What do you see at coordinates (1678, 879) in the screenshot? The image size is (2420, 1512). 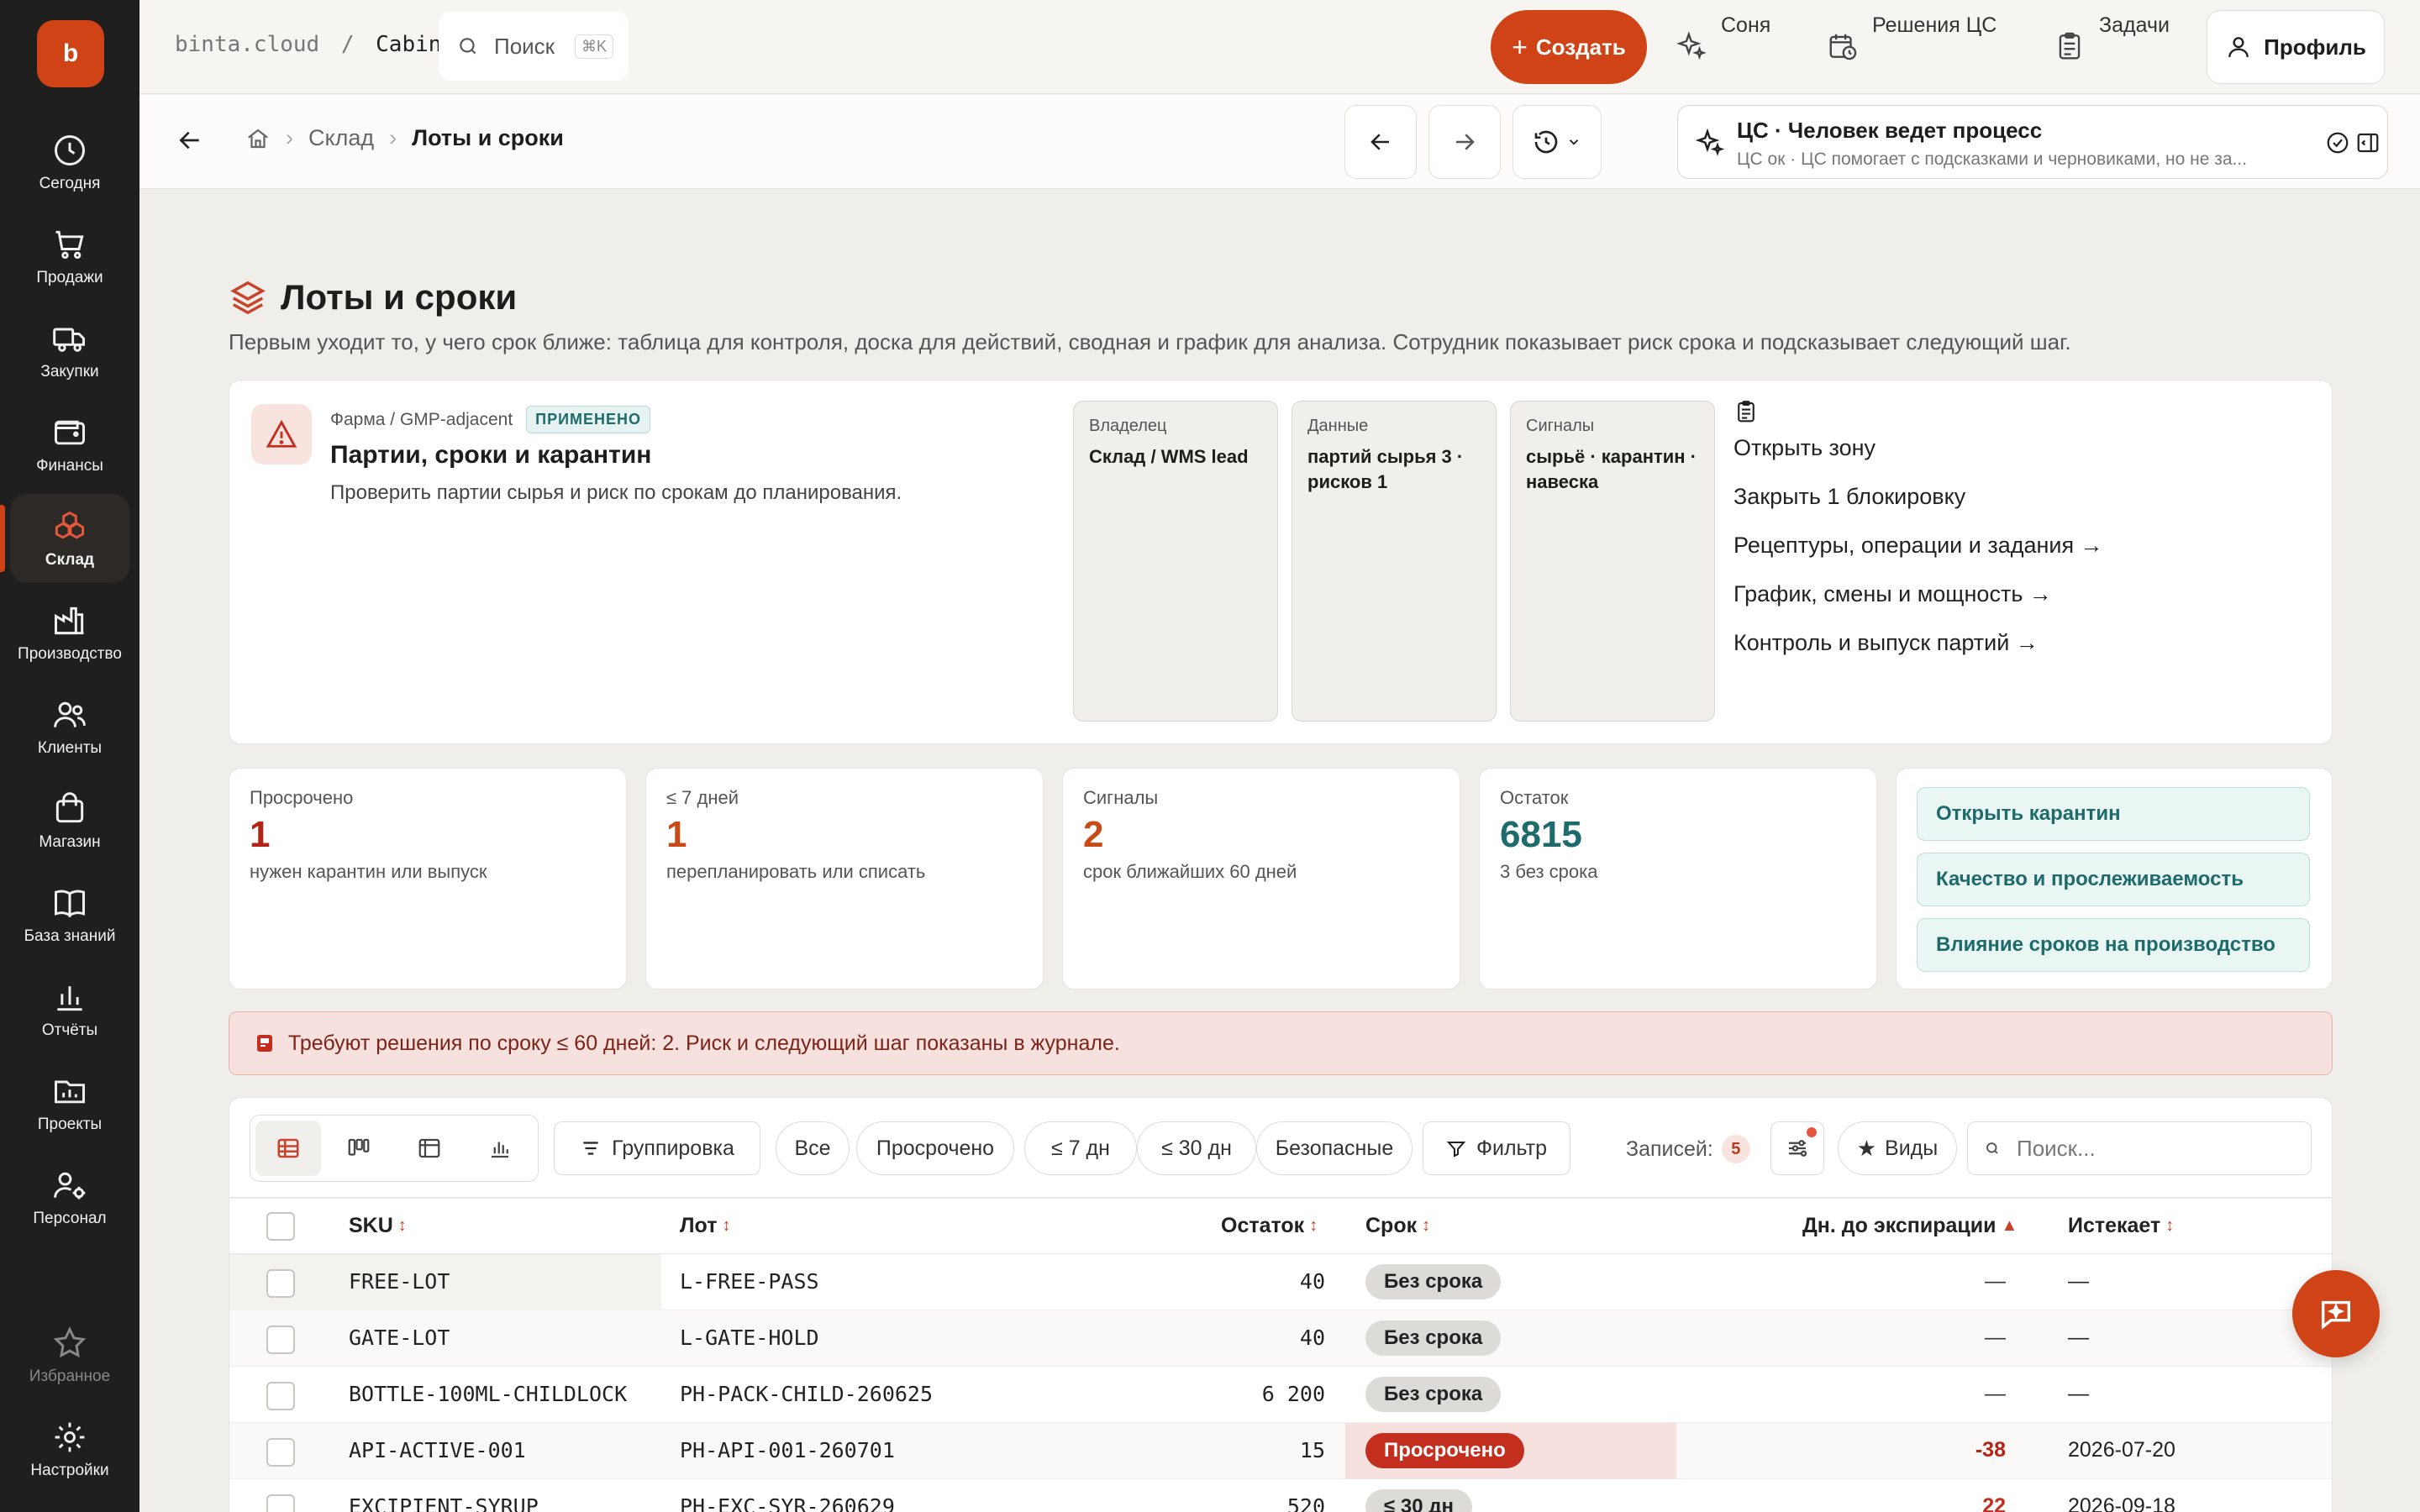 I see `stat-card-stock: Остаток 6815 3 без срока` at bounding box center [1678, 879].